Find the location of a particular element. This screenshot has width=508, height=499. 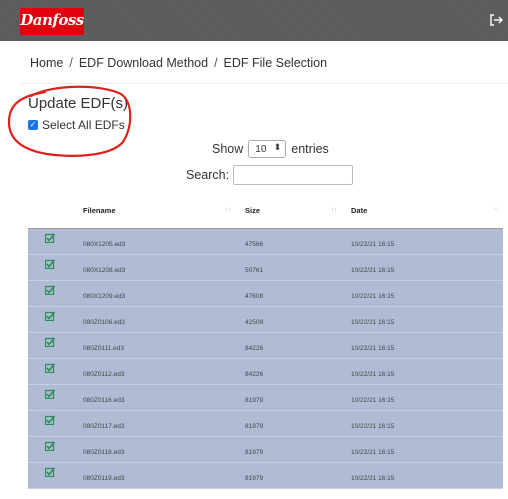

table-row: 080X1209.ed3 47608 10/22/21 16:15 is located at coordinates (265, 294).